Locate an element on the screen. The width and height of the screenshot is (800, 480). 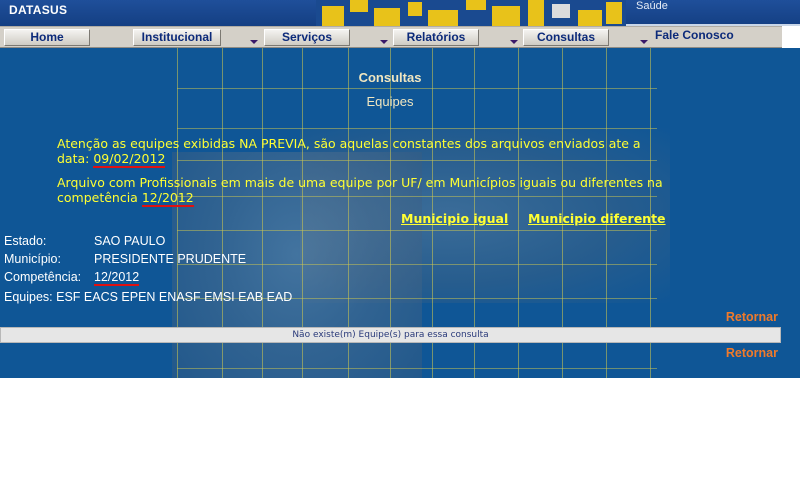
estado-label: Estado: is located at coordinates (25, 241).